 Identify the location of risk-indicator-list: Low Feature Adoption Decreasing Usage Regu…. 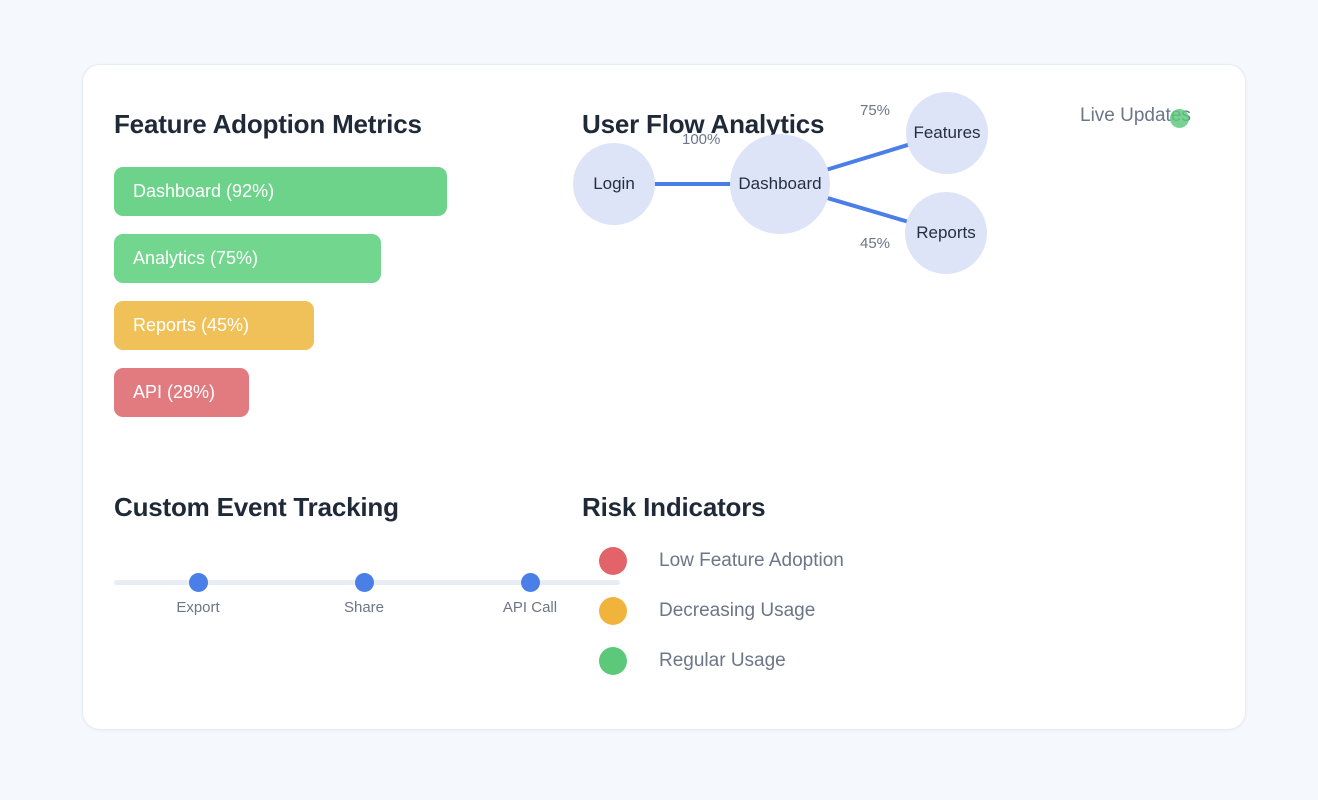
(721, 611).